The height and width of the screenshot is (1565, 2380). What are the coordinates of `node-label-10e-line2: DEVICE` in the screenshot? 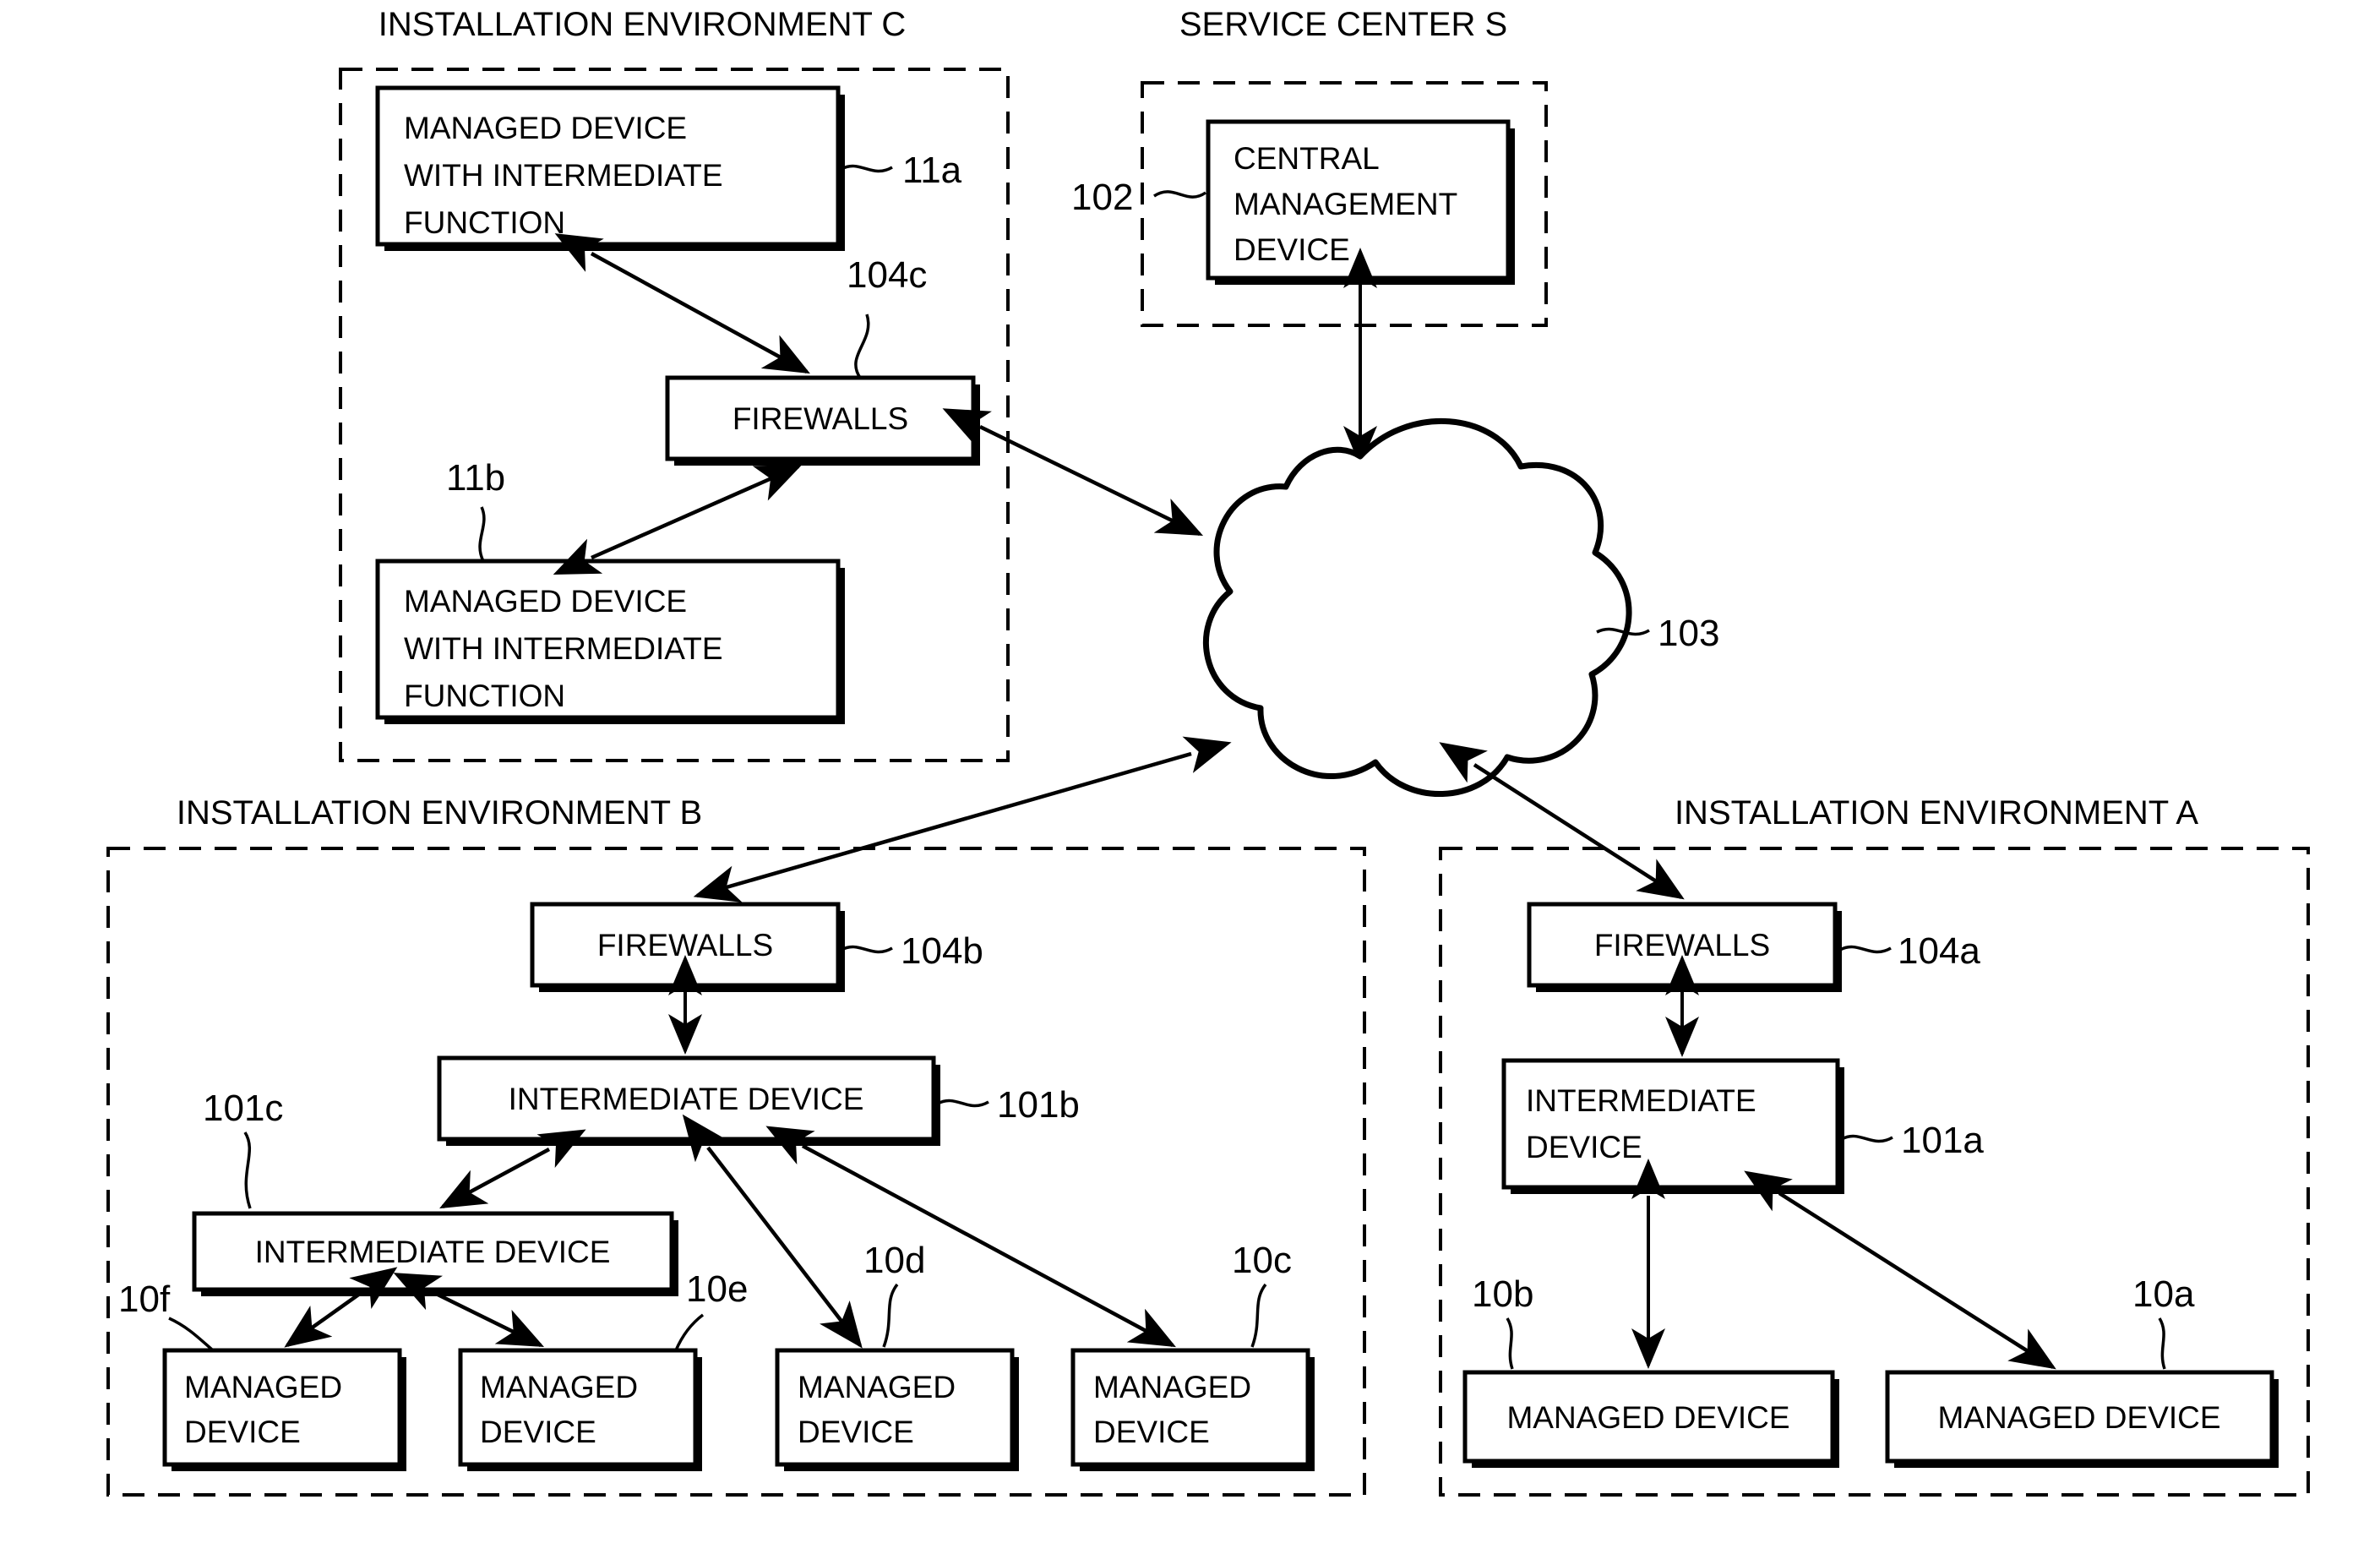 It's located at (538, 1432).